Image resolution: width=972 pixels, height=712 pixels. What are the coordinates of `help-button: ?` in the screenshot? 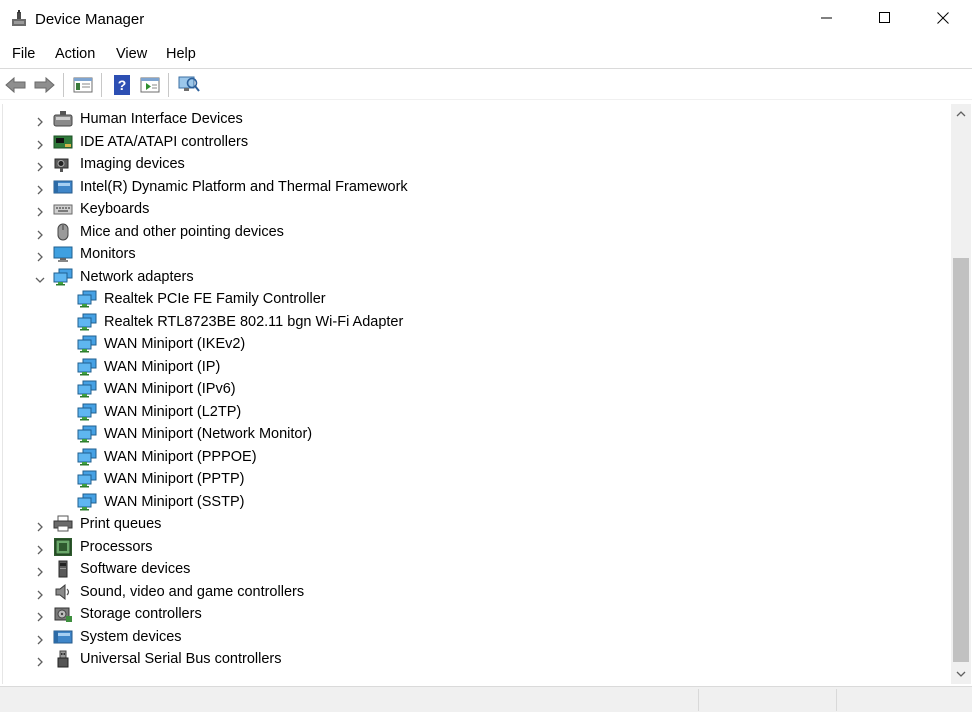 It's located at (122, 85).